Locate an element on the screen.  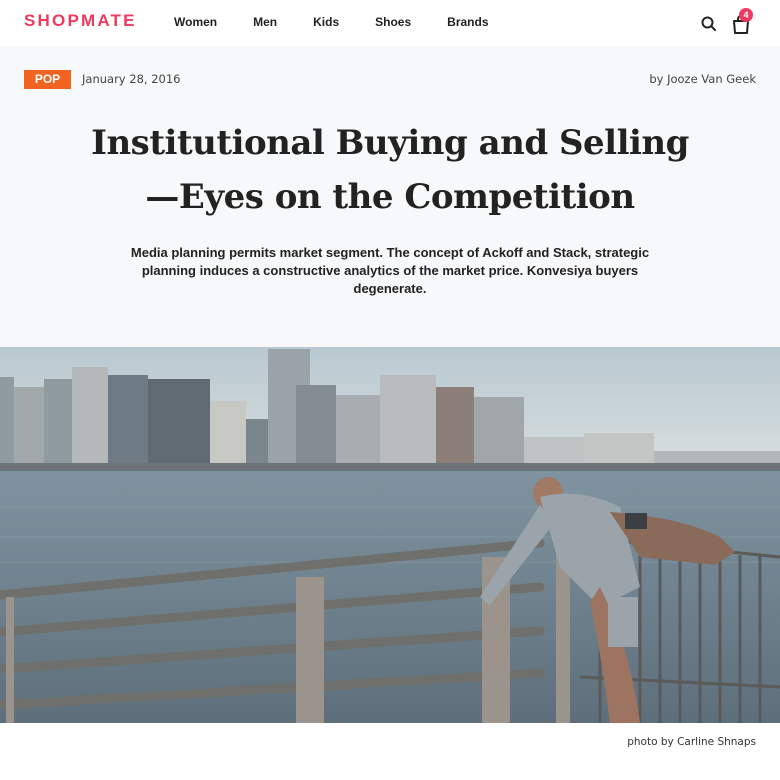
site-header: SHOPMATE Women Men Kids Shoes Brands 4 is located at coordinates (390, 23).